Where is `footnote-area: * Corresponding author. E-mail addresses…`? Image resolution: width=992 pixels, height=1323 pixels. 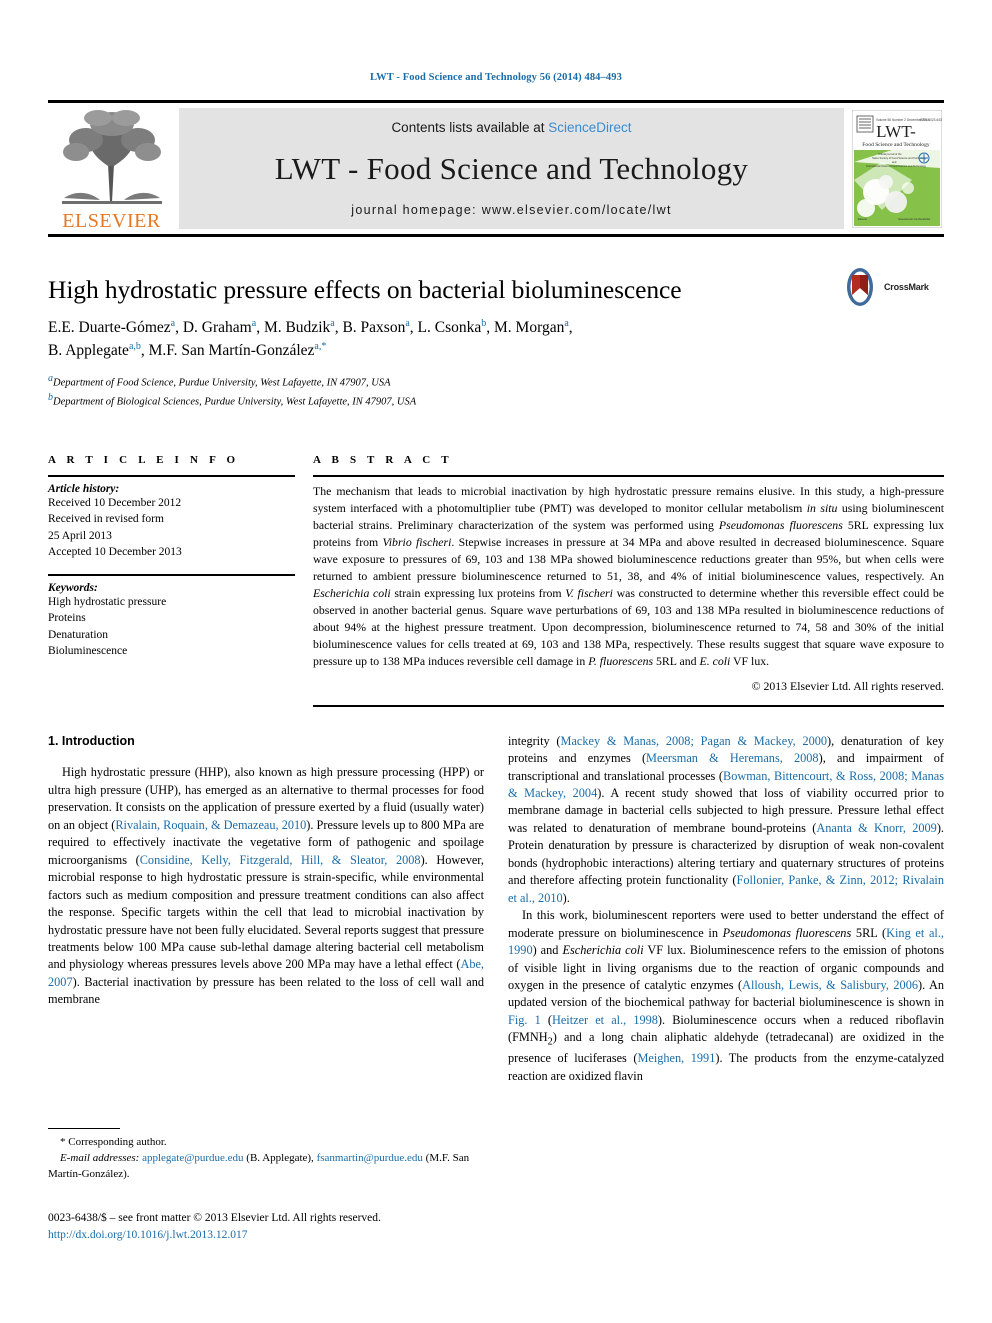
footnote-area: * Corresponding author. E-mail addresses… is located at coordinates (268, 1155).